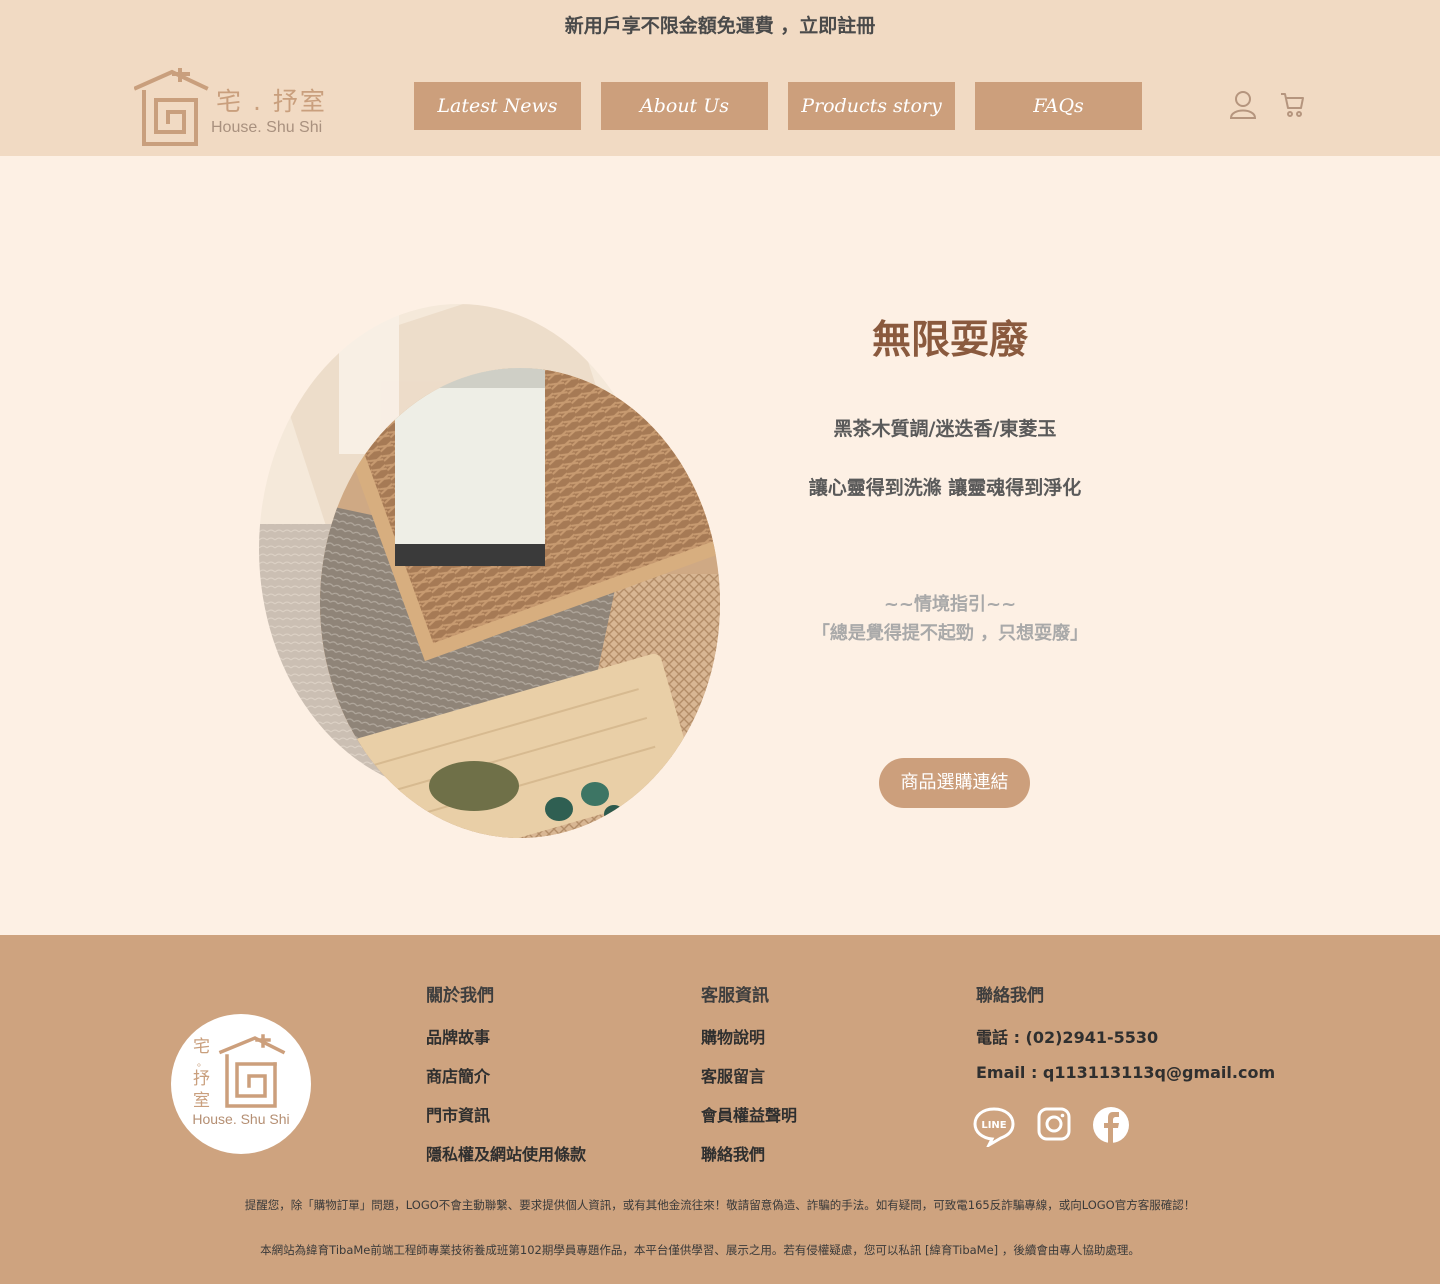 The width and height of the screenshot is (1440, 1284). Describe the element at coordinates (497, 106) in the screenshot. I see `nav-latest-news: Latest News` at that location.